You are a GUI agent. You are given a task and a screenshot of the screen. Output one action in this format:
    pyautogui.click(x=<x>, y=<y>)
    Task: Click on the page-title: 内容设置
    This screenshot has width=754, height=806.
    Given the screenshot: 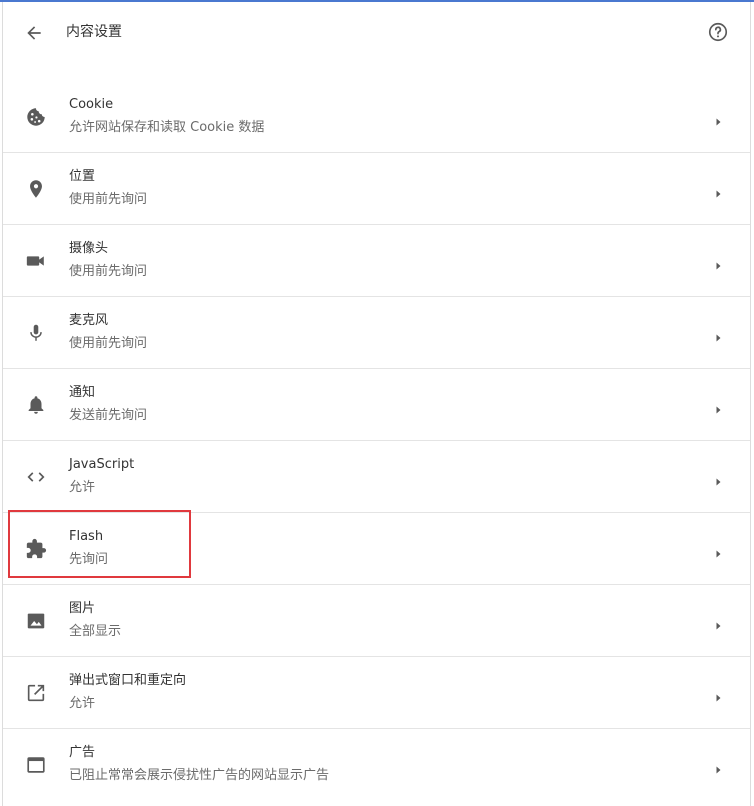 What is the action you would take?
    pyautogui.click(x=94, y=32)
    